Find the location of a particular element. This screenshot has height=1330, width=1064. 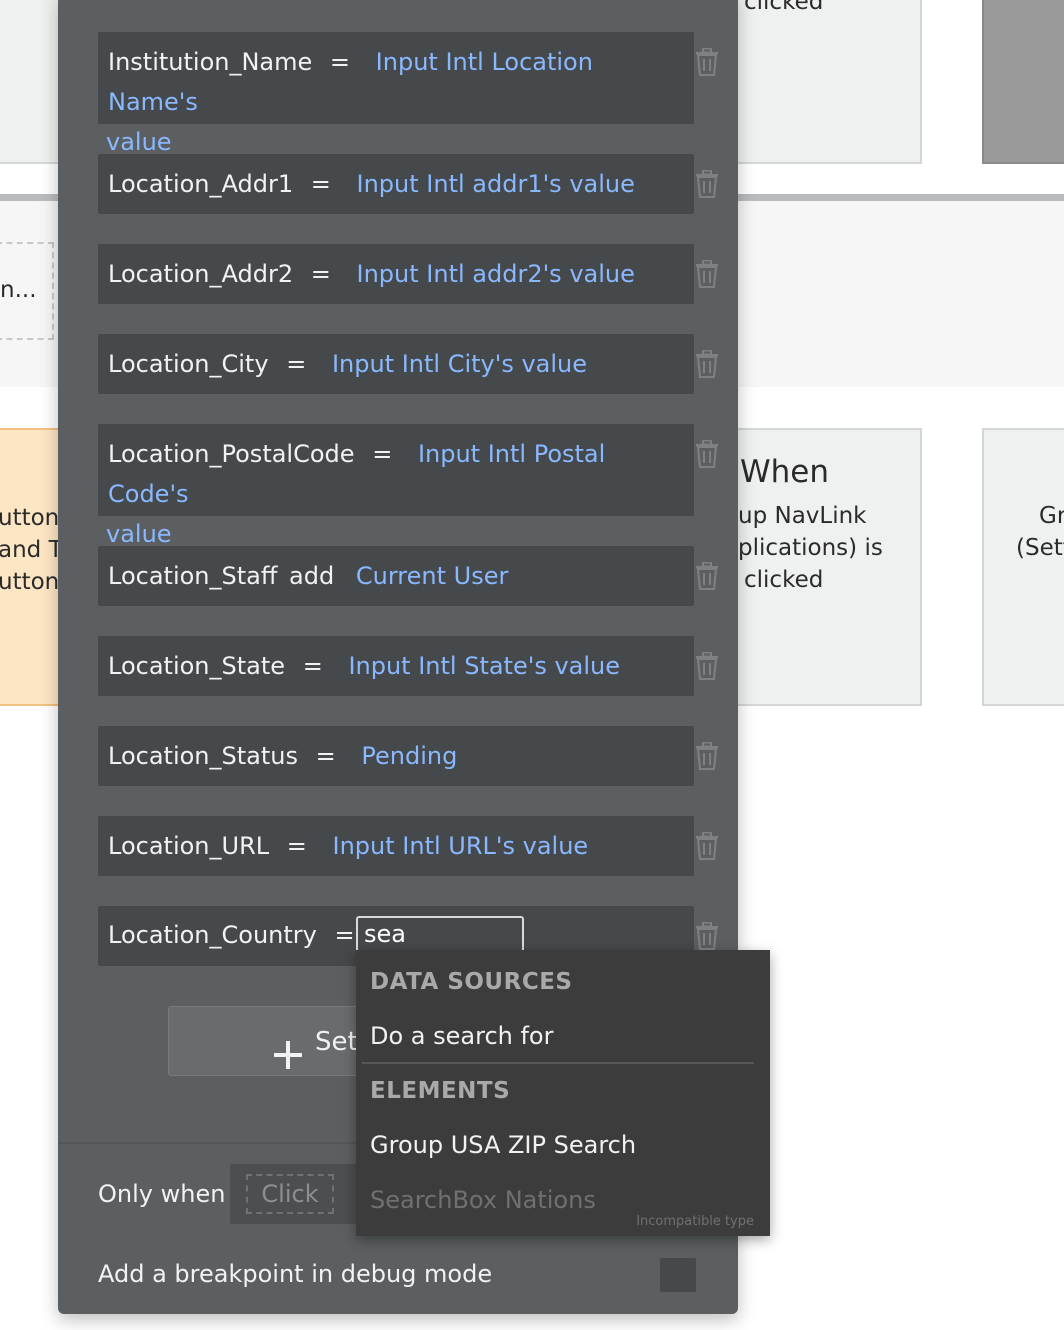

field-value: Input Intl addr2's value is located at coordinates (496, 274).